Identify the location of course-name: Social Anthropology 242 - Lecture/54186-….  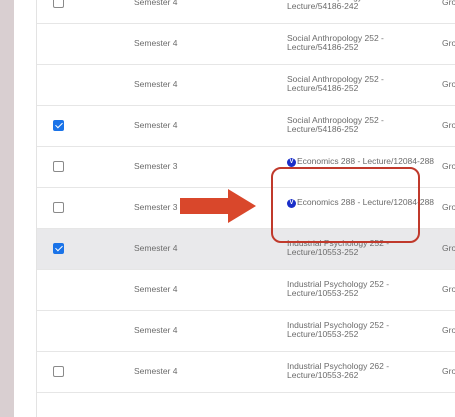
(335, 5).